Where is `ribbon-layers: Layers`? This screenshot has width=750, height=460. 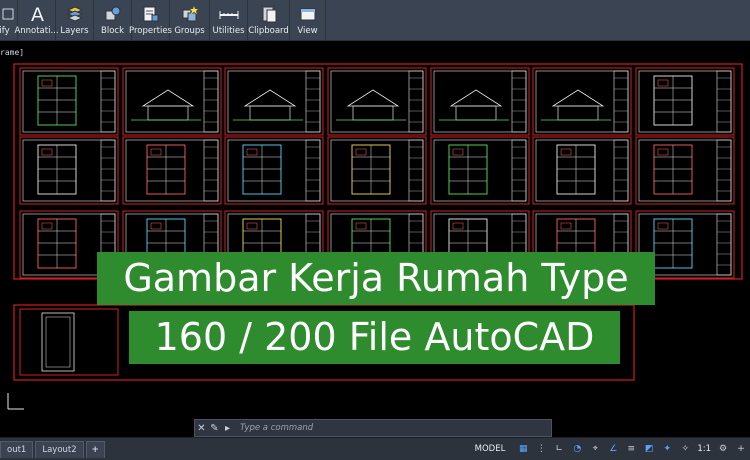 ribbon-layers: Layers is located at coordinates (75, 20).